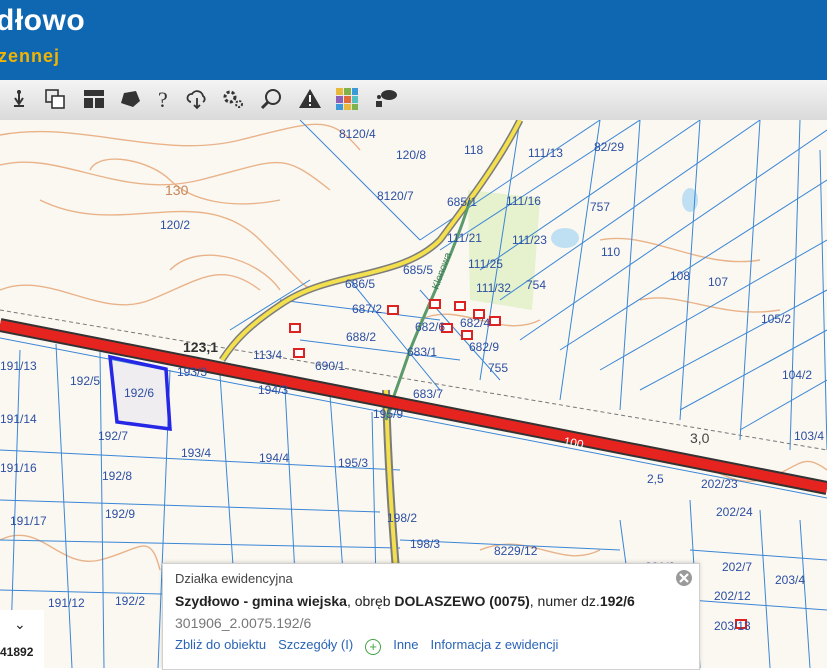  Describe the element at coordinates (485, 264) in the screenshot. I see `parcel-label: 111/25` at that location.